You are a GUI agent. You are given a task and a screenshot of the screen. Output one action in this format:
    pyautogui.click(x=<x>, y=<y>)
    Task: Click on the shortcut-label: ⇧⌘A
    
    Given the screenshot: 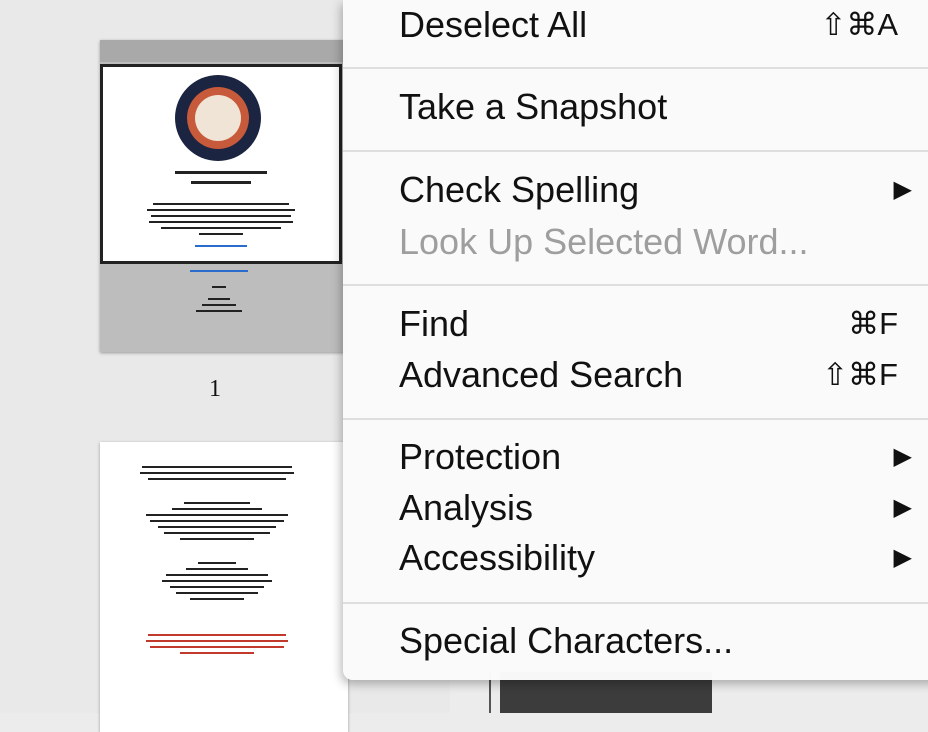 What is the action you would take?
    pyautogui.click(x=859, y=24)
    